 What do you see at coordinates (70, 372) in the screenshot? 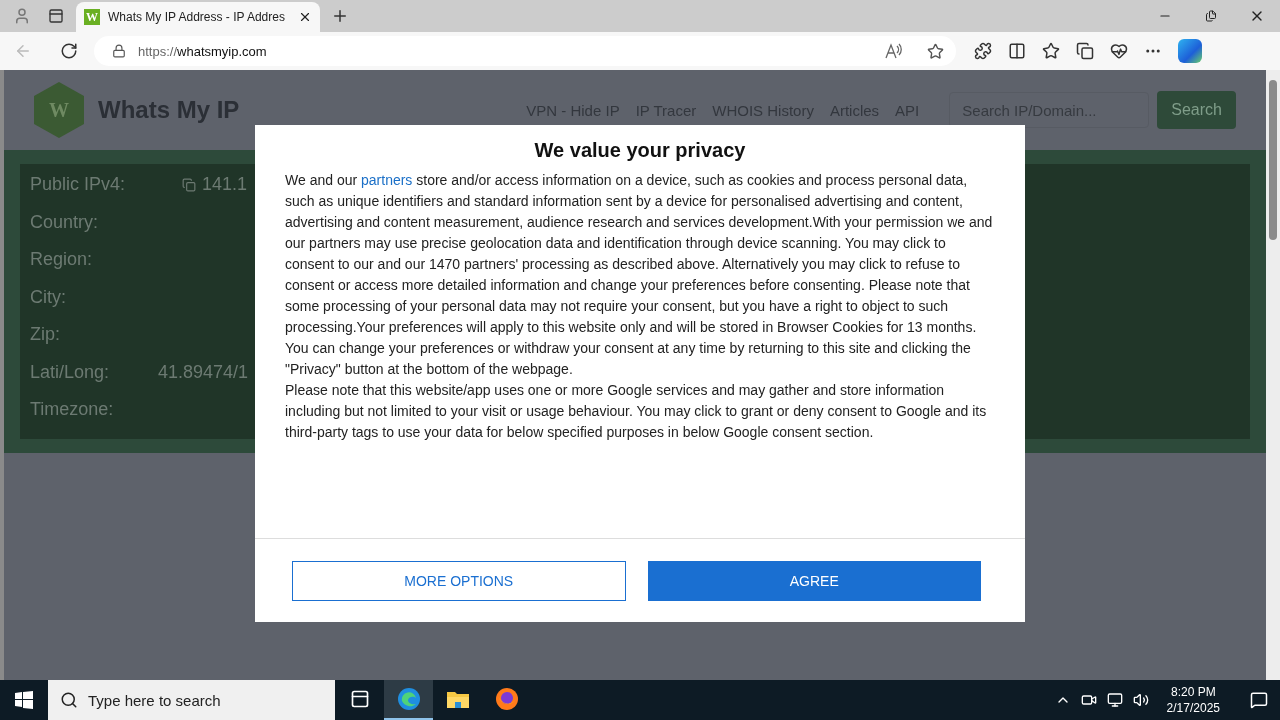
I see `info-label: Lati/Long:` at bounding box center [70, 372].